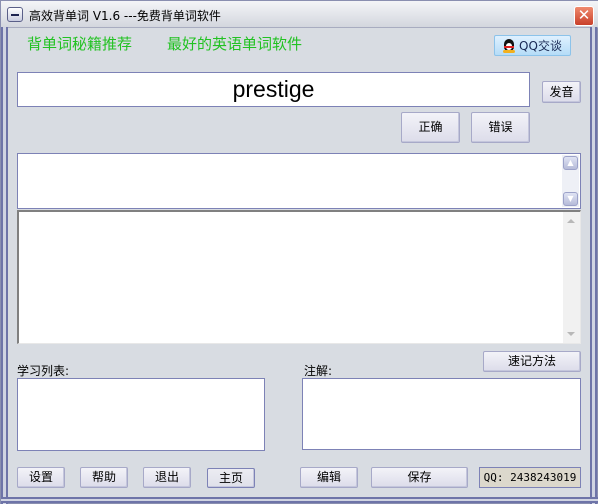 This screenshot has width=598, height=504. What do you see at coordinates (299, 181) in the screenshot?
I see `definition-textarea: ▲ ▼` at bounding box center [299, 181].